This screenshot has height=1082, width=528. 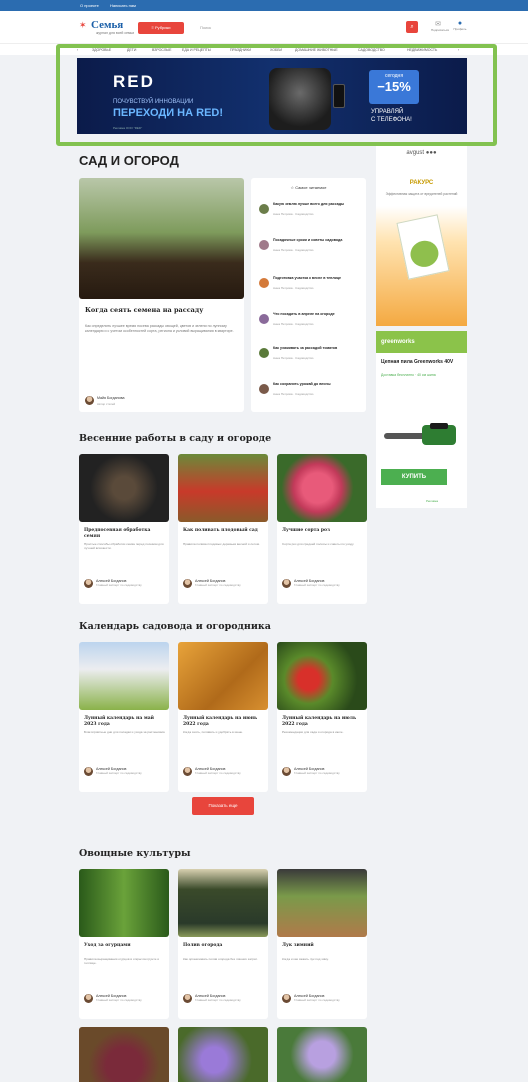 I want to click on article-title: Лунный календарь на июль 2022 года, so click(x=323, y=721).